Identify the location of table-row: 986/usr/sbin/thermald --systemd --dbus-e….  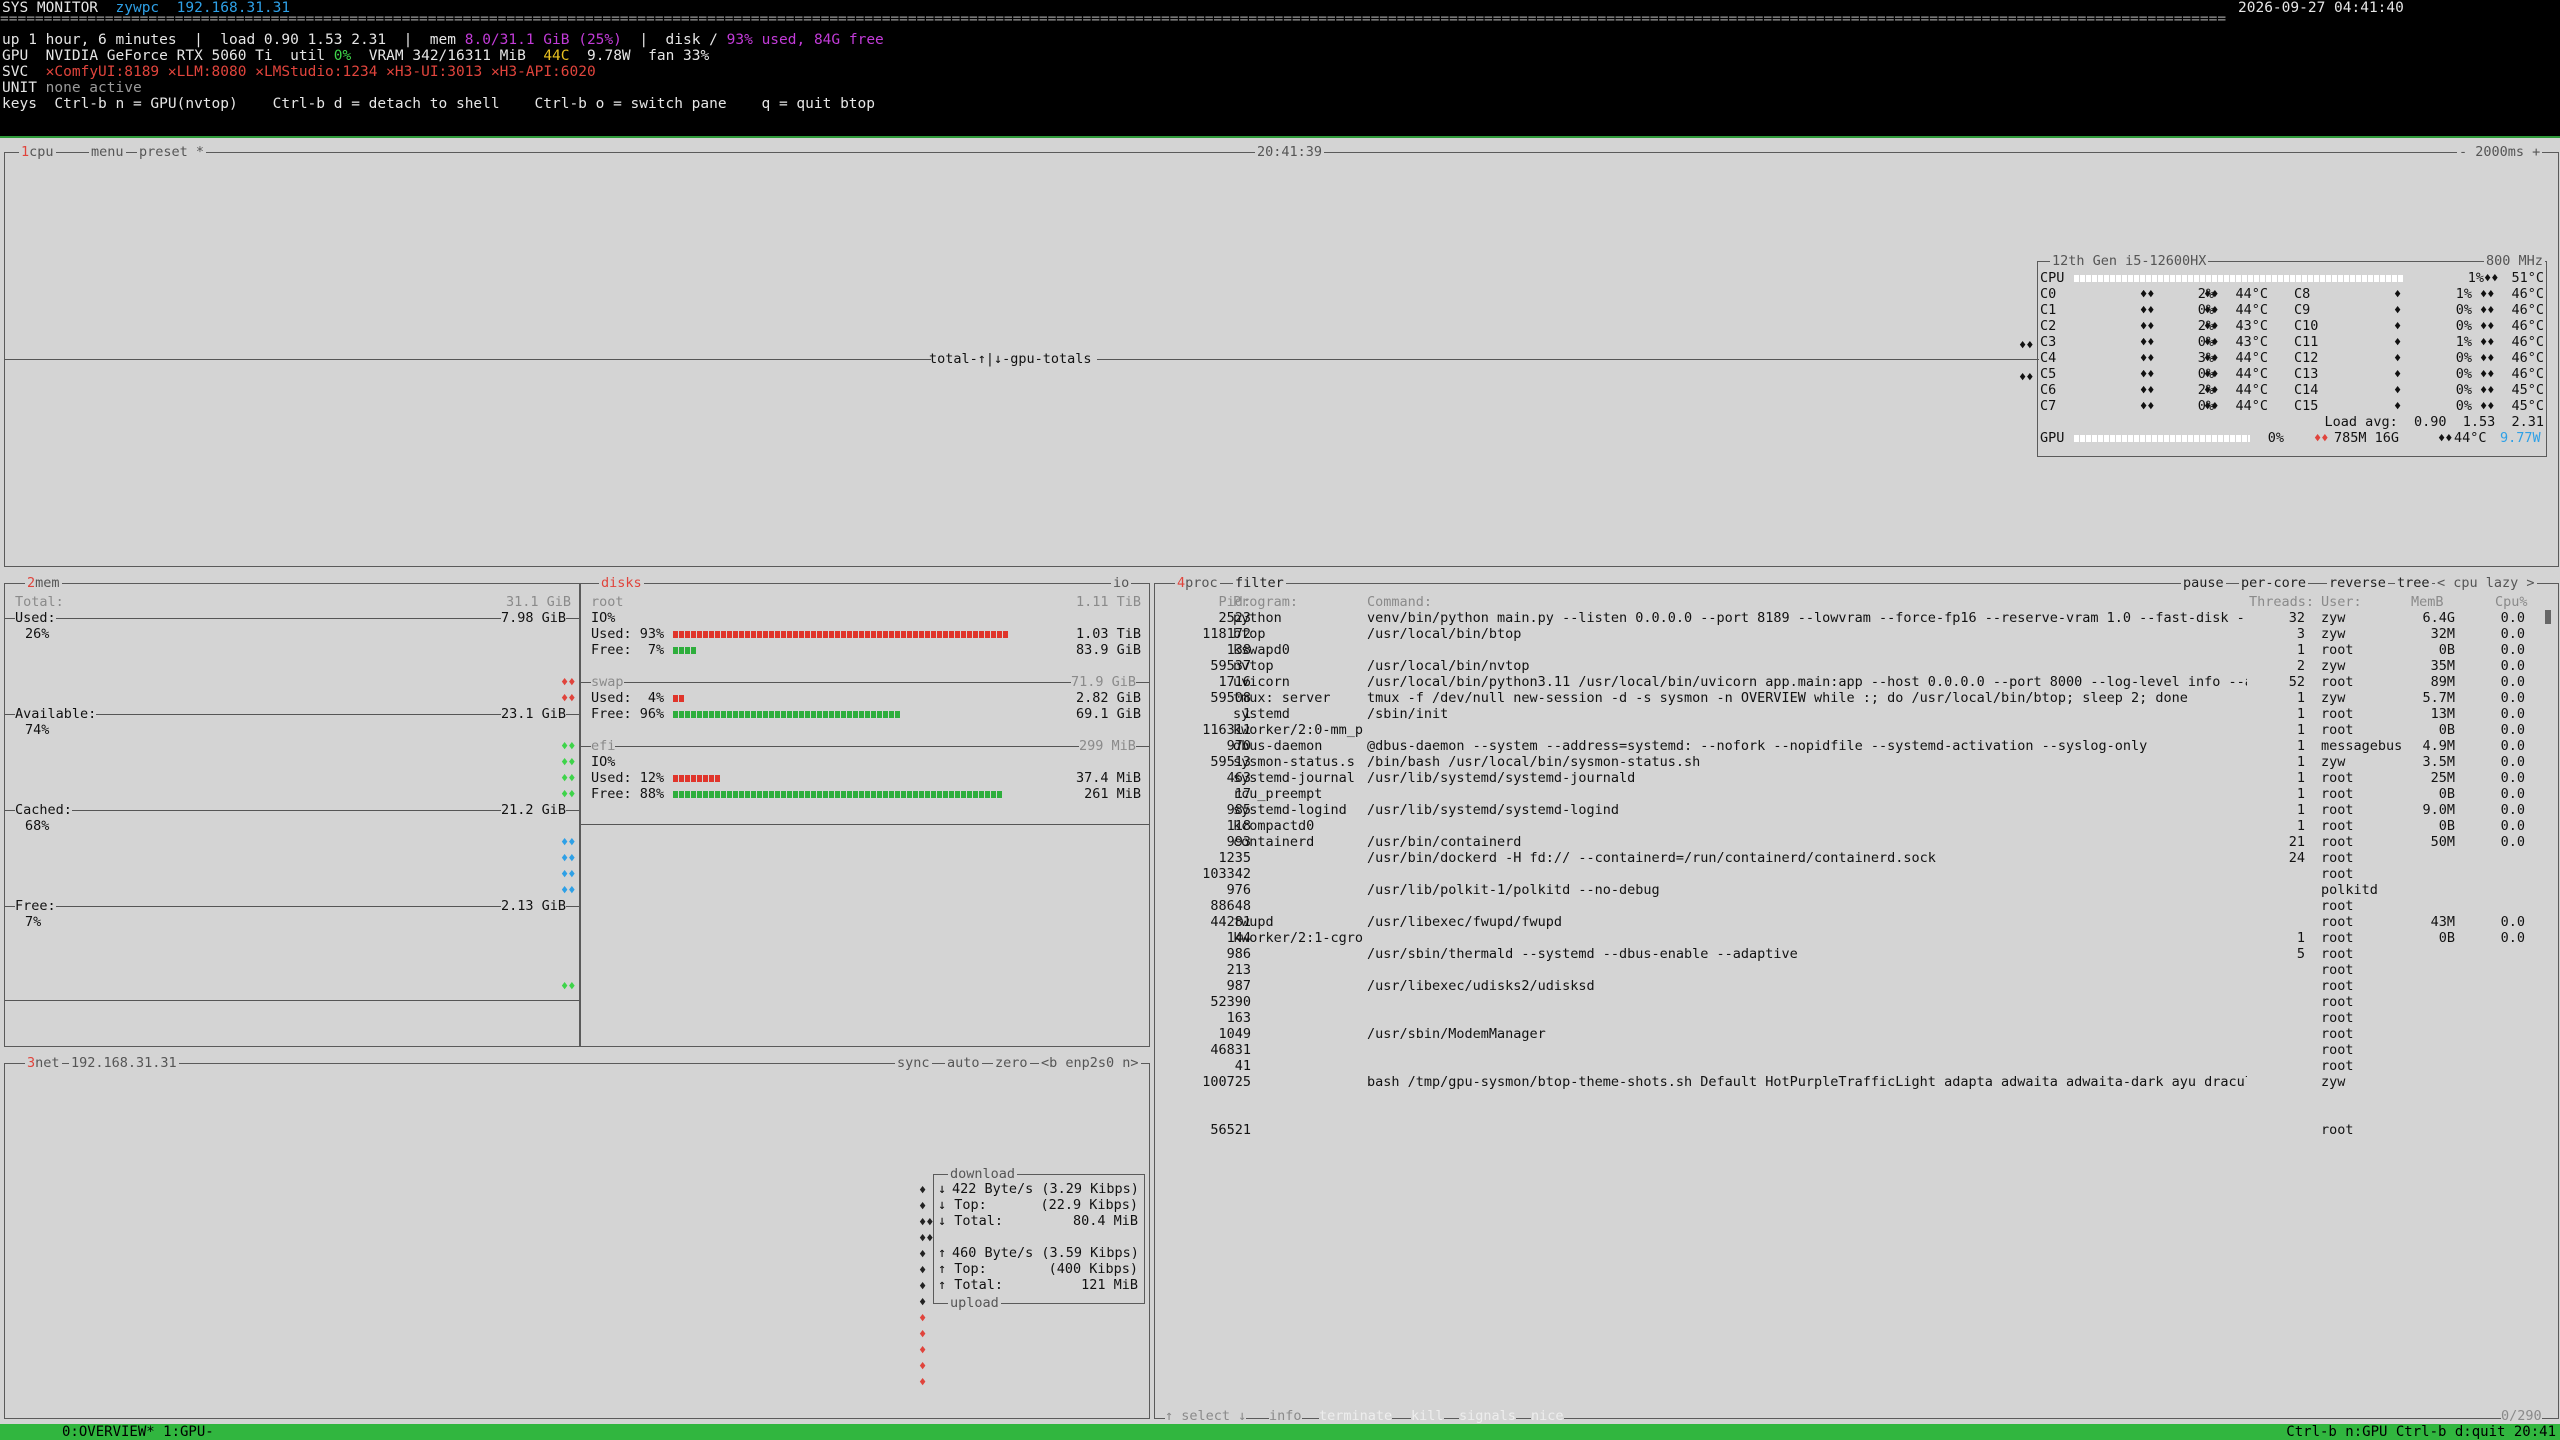
(1850, 954).